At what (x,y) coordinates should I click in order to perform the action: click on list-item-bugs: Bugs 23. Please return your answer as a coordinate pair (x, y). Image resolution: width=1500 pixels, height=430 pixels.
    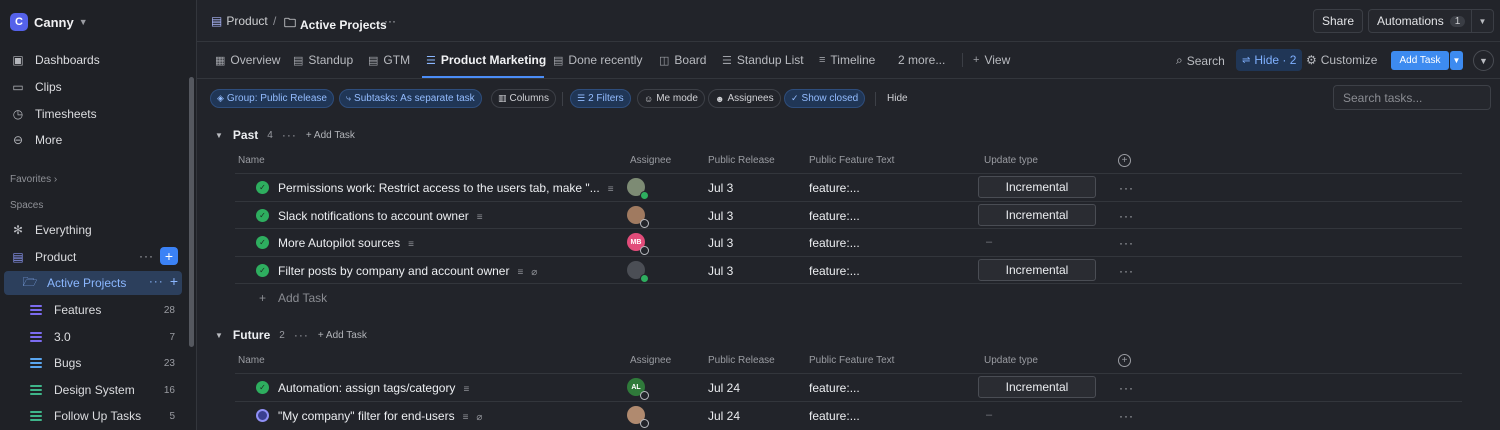
    Looking at the image, I should click on (102, 363).